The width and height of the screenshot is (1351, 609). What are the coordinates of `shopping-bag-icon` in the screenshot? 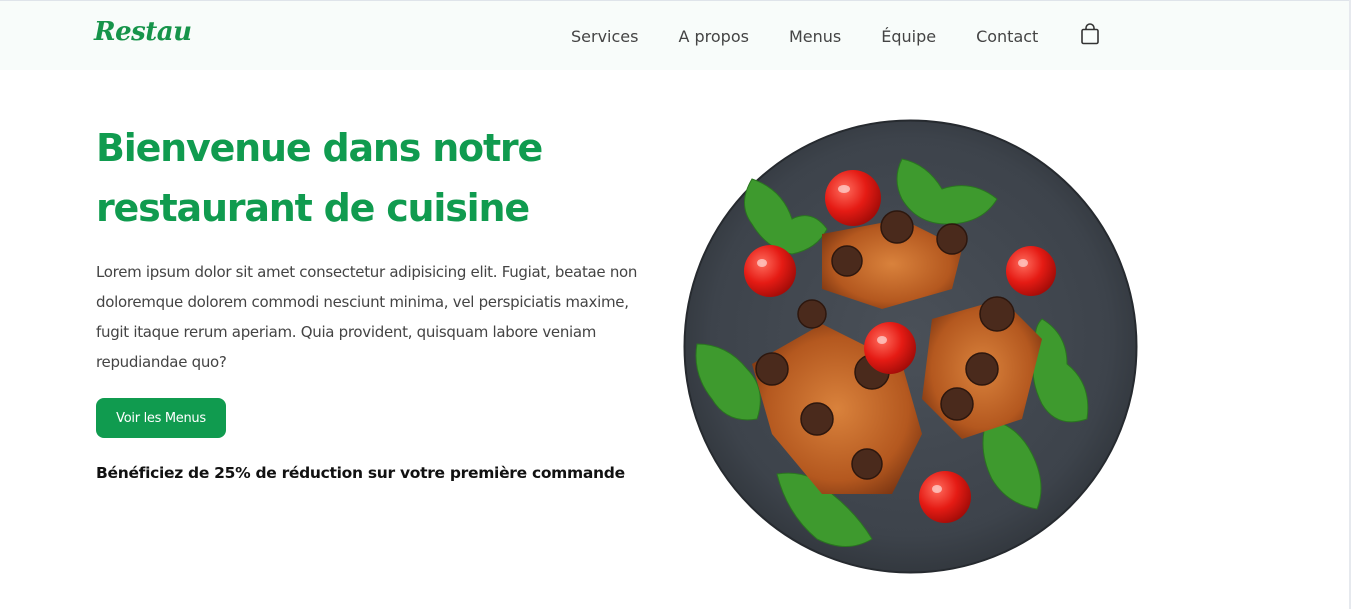 It's located at (1090, 34).